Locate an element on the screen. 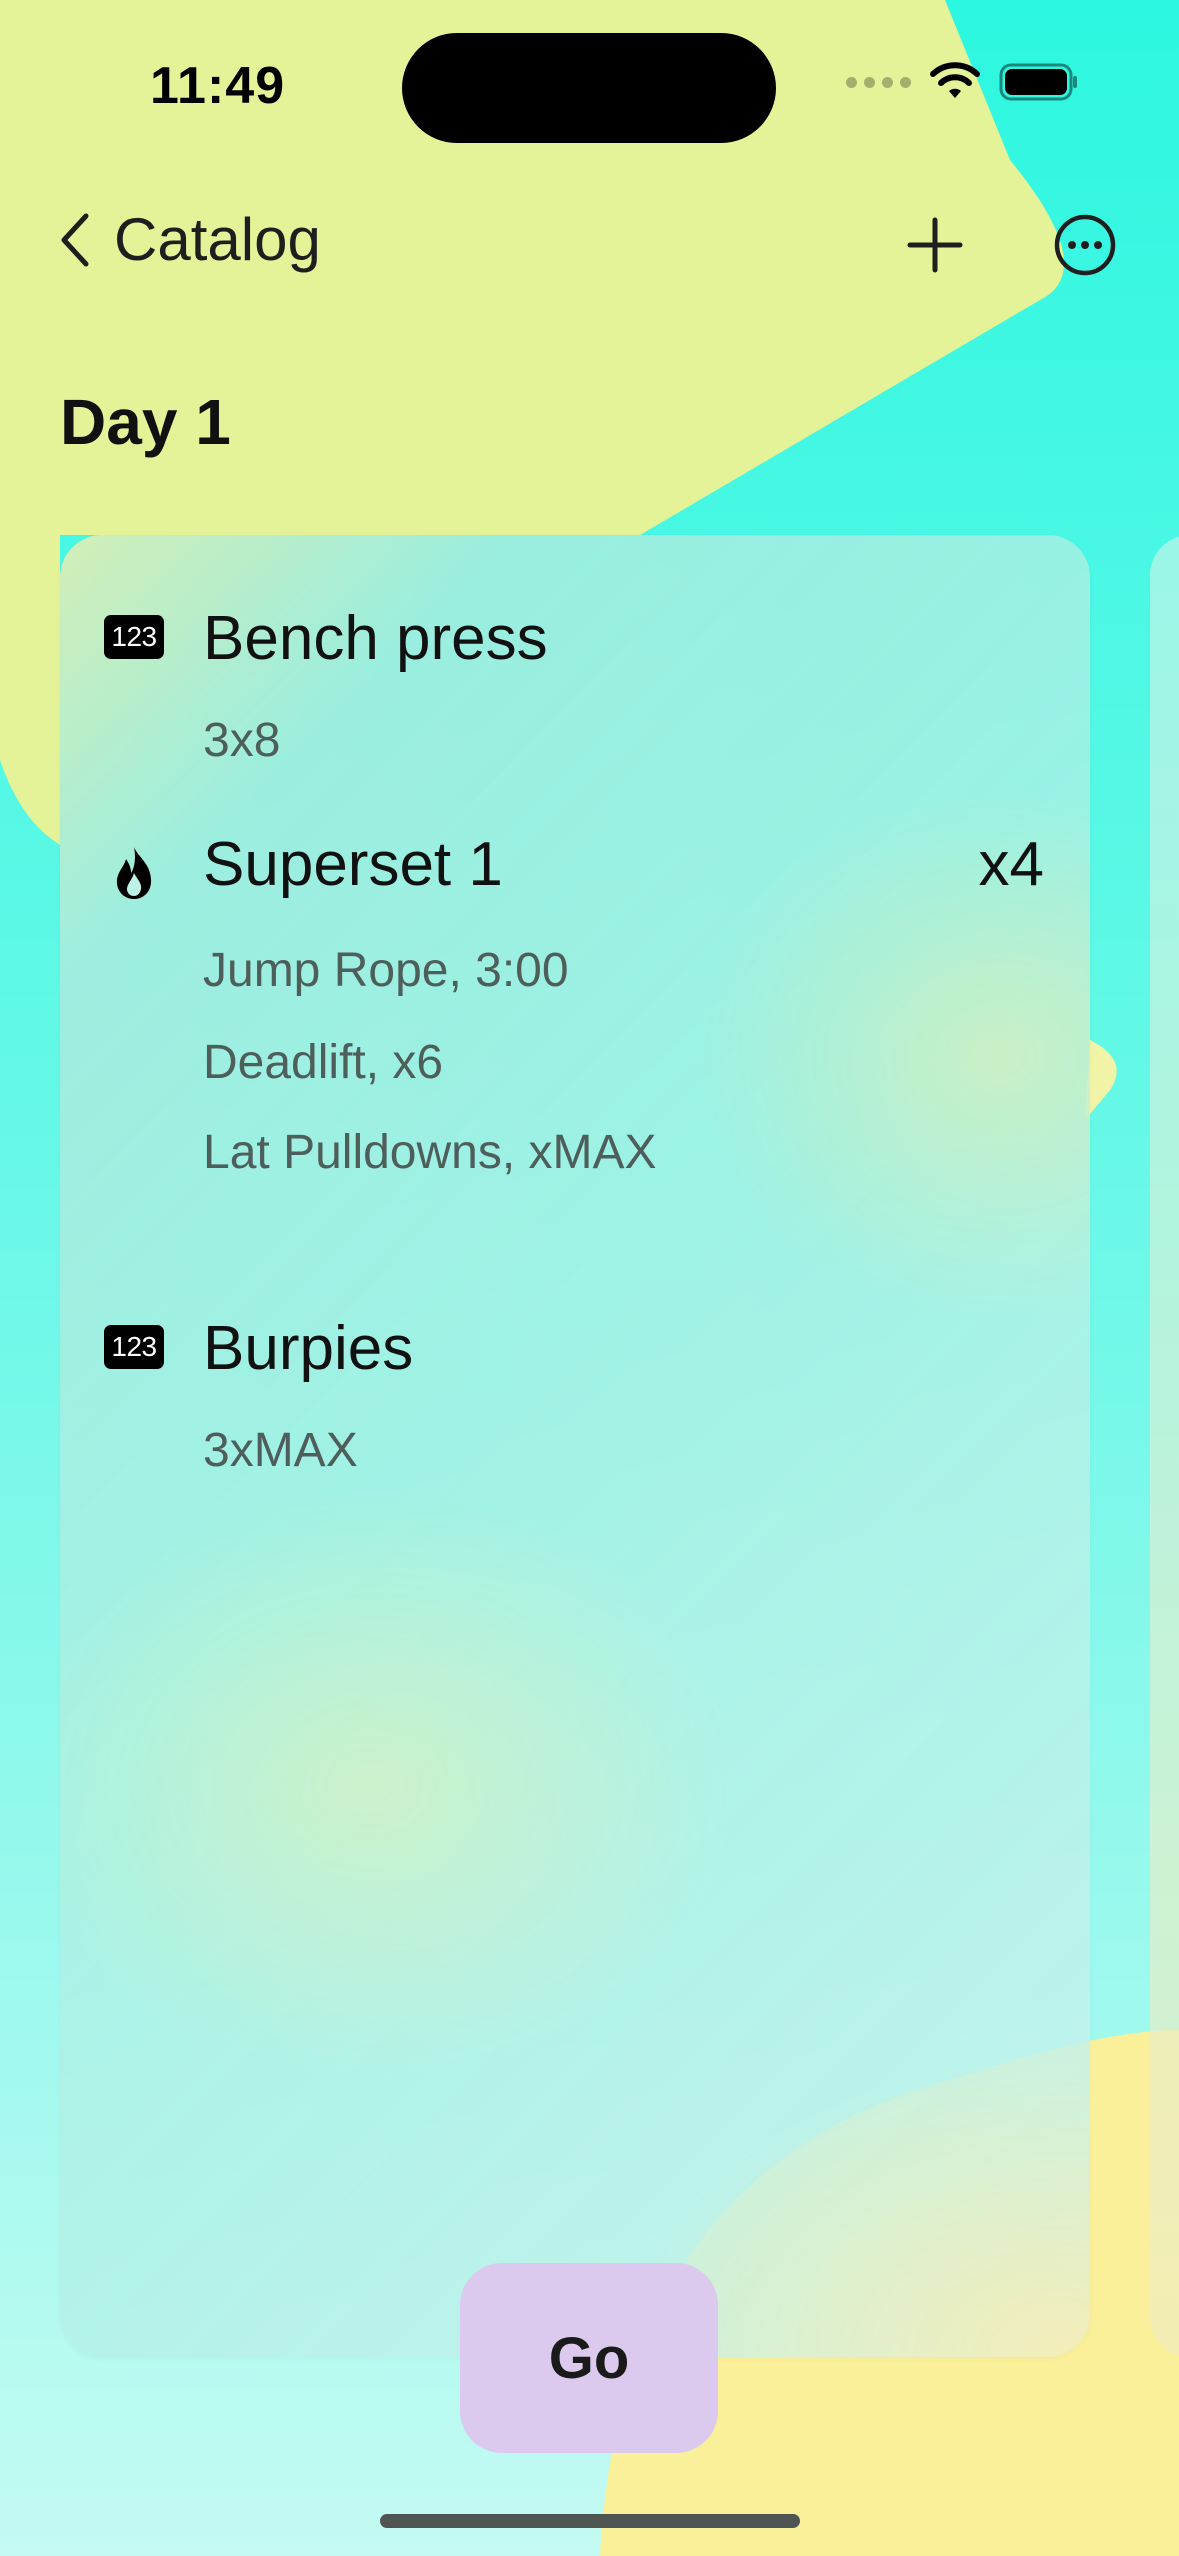 Image resolution: width=1179 pixels, height=2556 pixels. superset-title: Superset 1 is located at coordinates (353, 864).